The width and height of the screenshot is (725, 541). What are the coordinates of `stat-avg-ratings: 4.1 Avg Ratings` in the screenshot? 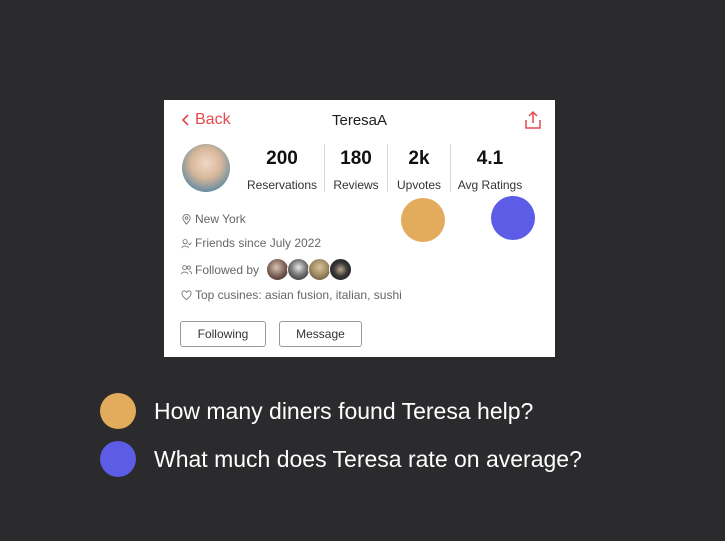 It's located at (490, 168).